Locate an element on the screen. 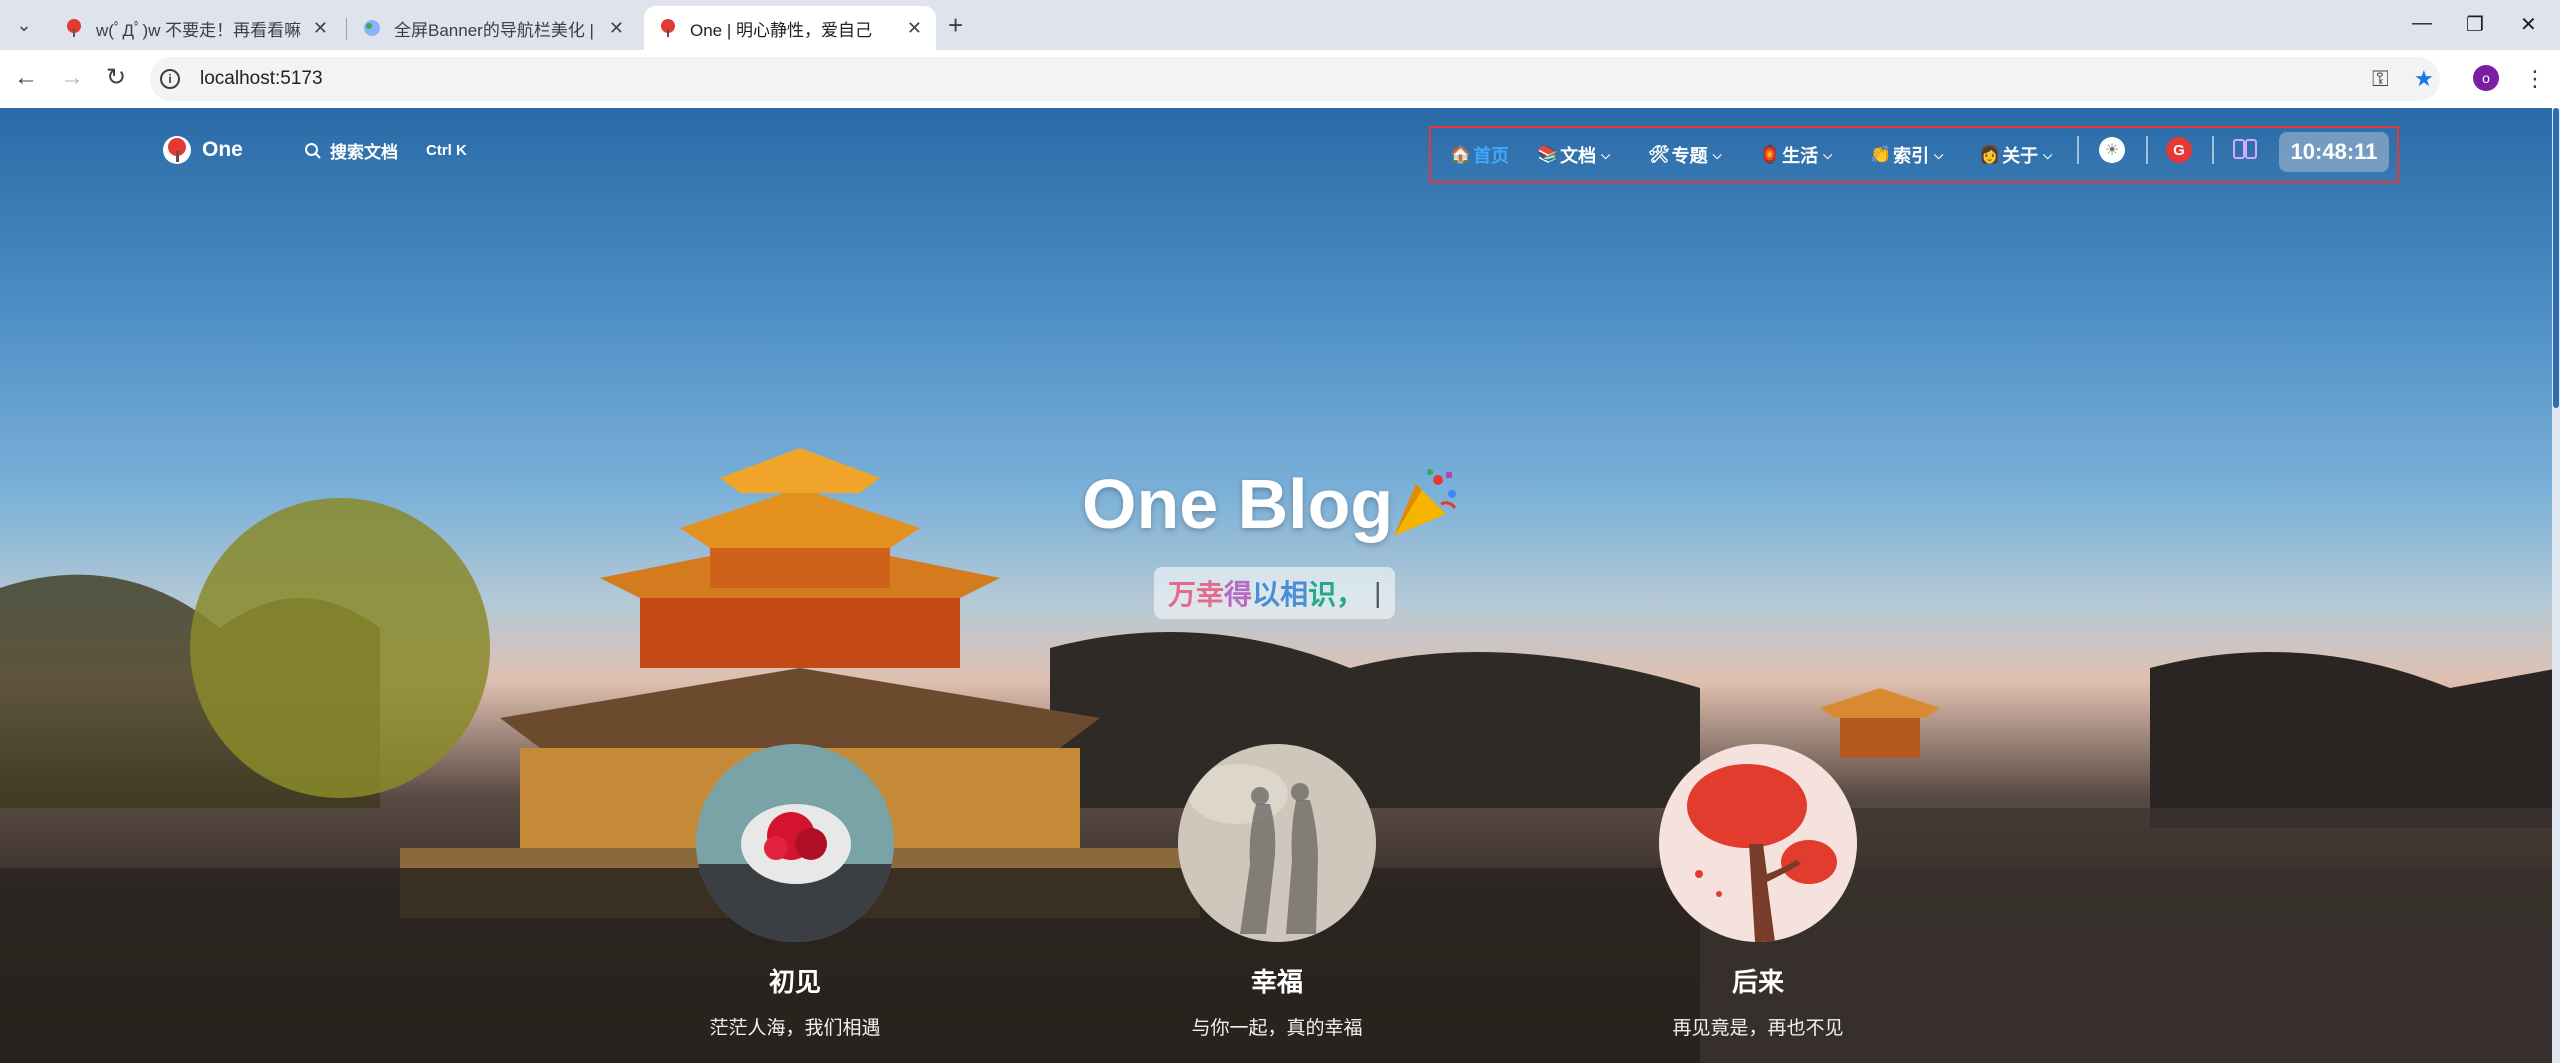  back-arrow-icon: ← is located at coordinates (26, 78).